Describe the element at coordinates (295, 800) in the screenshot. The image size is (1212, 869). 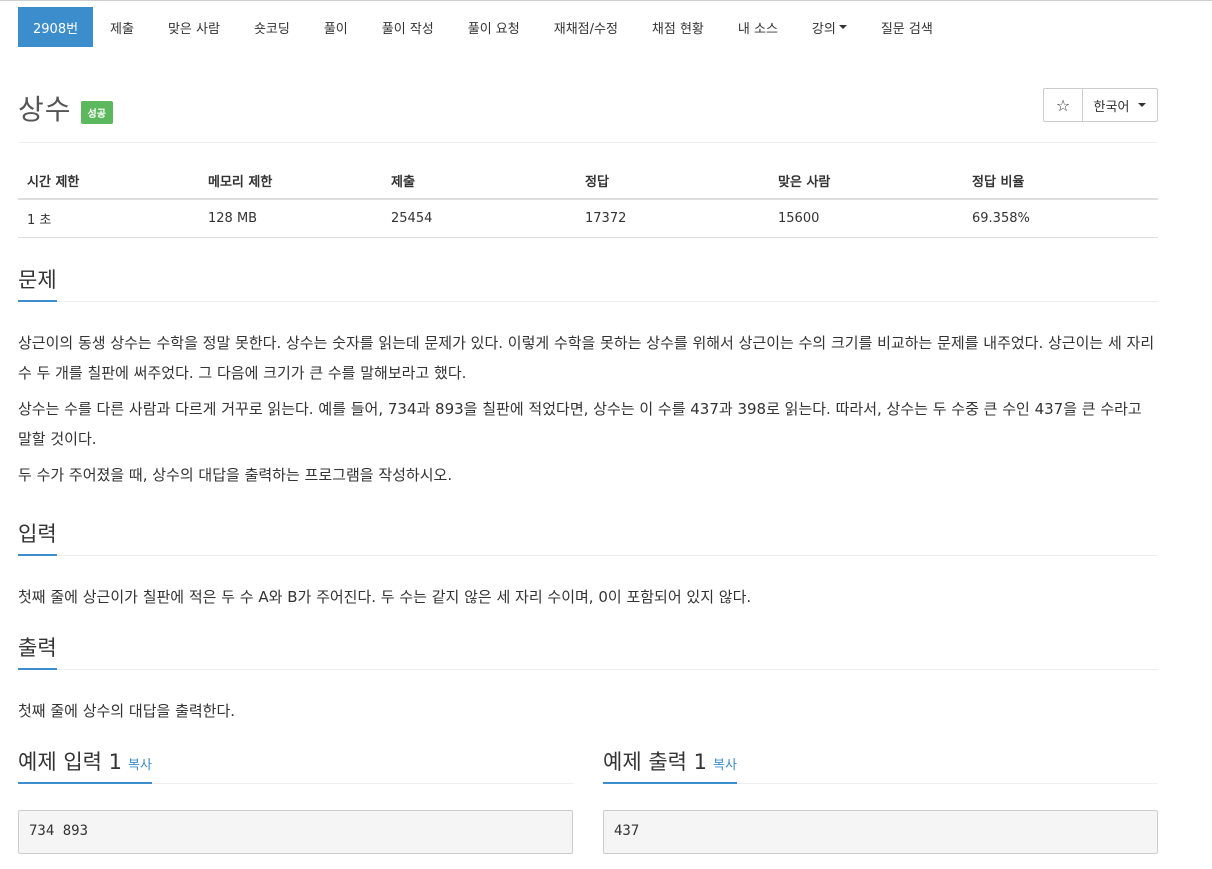
I see `sample-input-section: 예제 입력 1 복사 734 893` at that location.